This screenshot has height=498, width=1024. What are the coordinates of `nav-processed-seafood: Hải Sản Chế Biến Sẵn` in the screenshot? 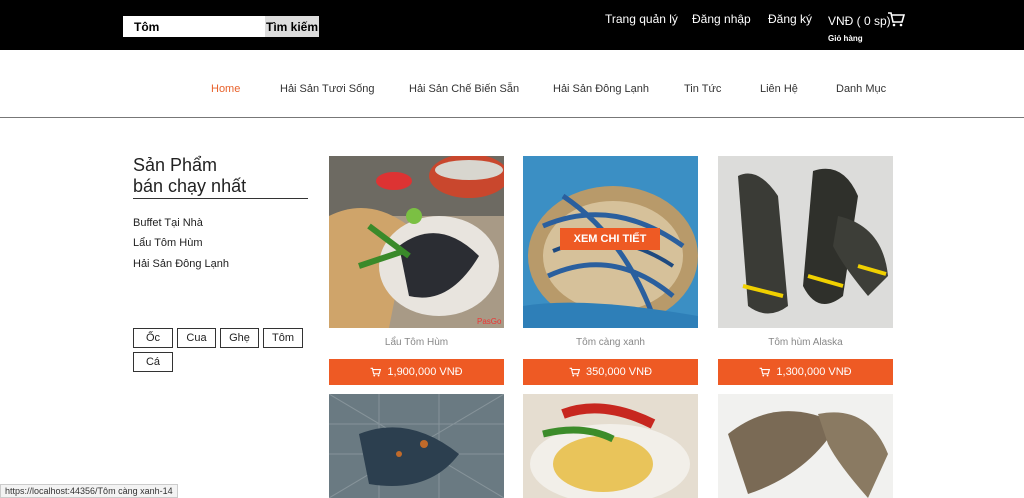 It's located at (464, 89).